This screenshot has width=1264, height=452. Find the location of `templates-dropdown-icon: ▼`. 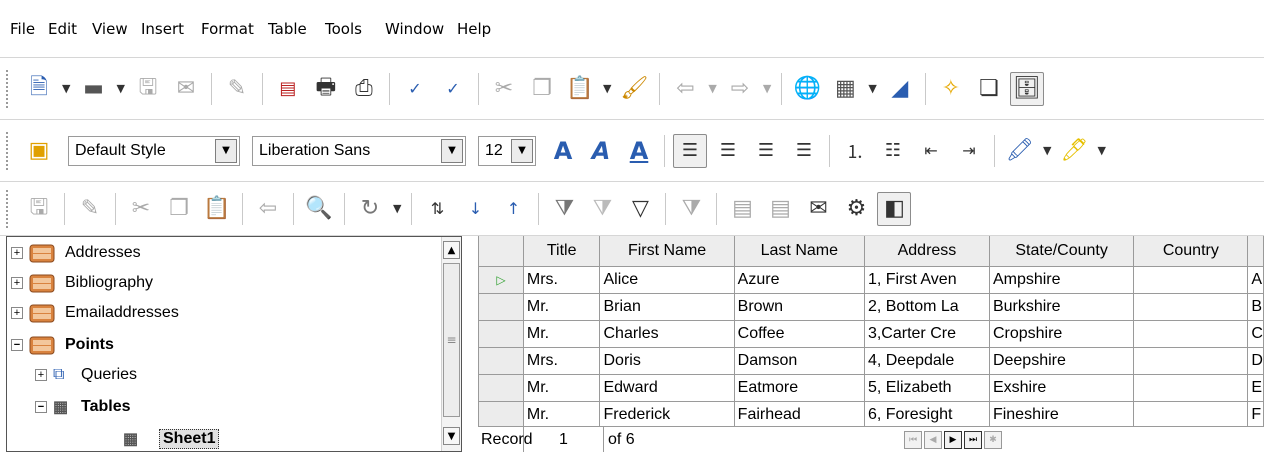

templates-dropdown-icon: ▼ is located at coordinates (120, 88).